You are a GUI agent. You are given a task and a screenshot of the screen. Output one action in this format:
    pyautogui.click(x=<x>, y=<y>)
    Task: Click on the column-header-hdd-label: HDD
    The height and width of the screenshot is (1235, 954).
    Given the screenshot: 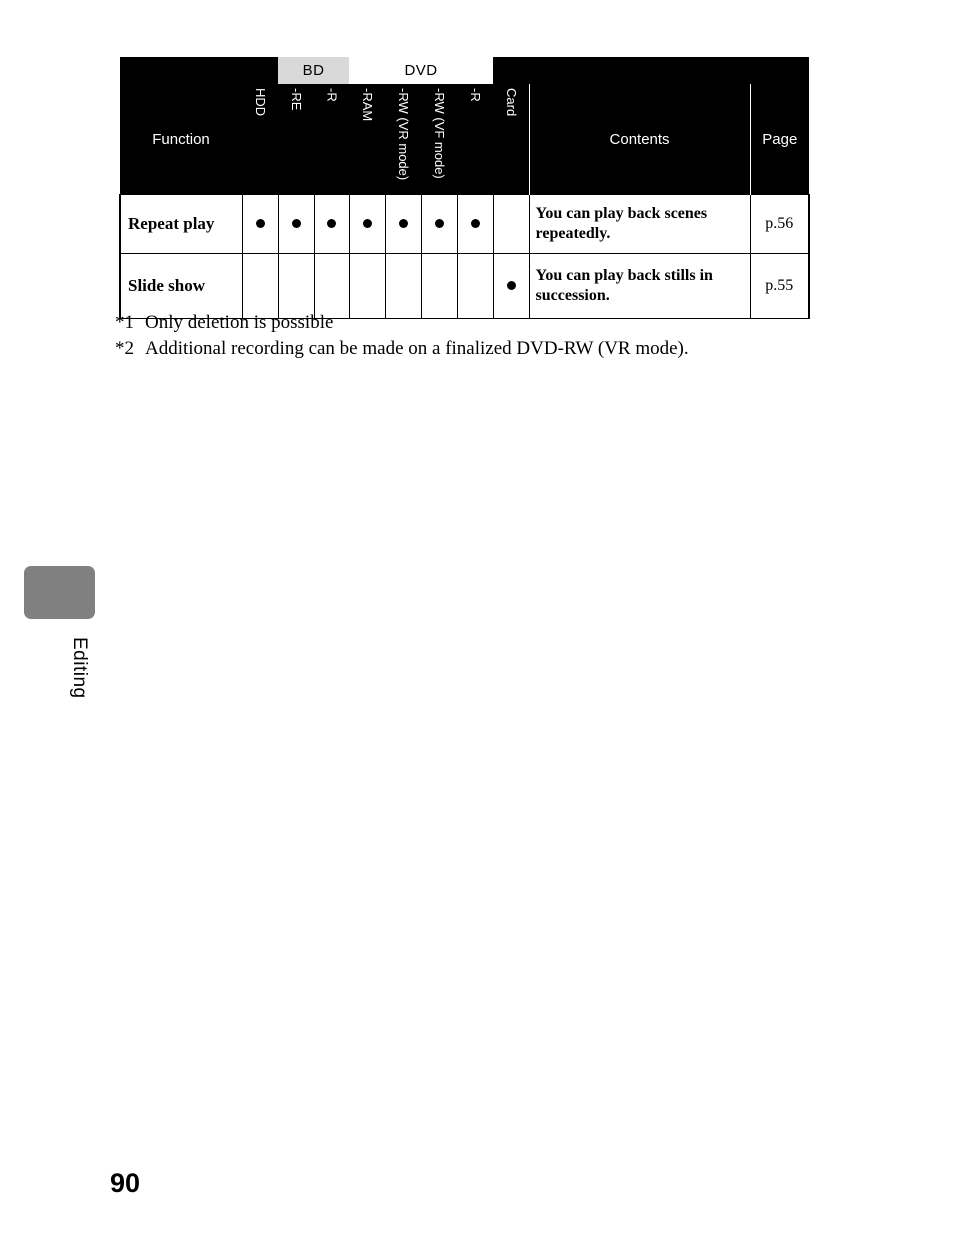 What is the action you would take?
    pyautogui.click(x=260, y=102)
    